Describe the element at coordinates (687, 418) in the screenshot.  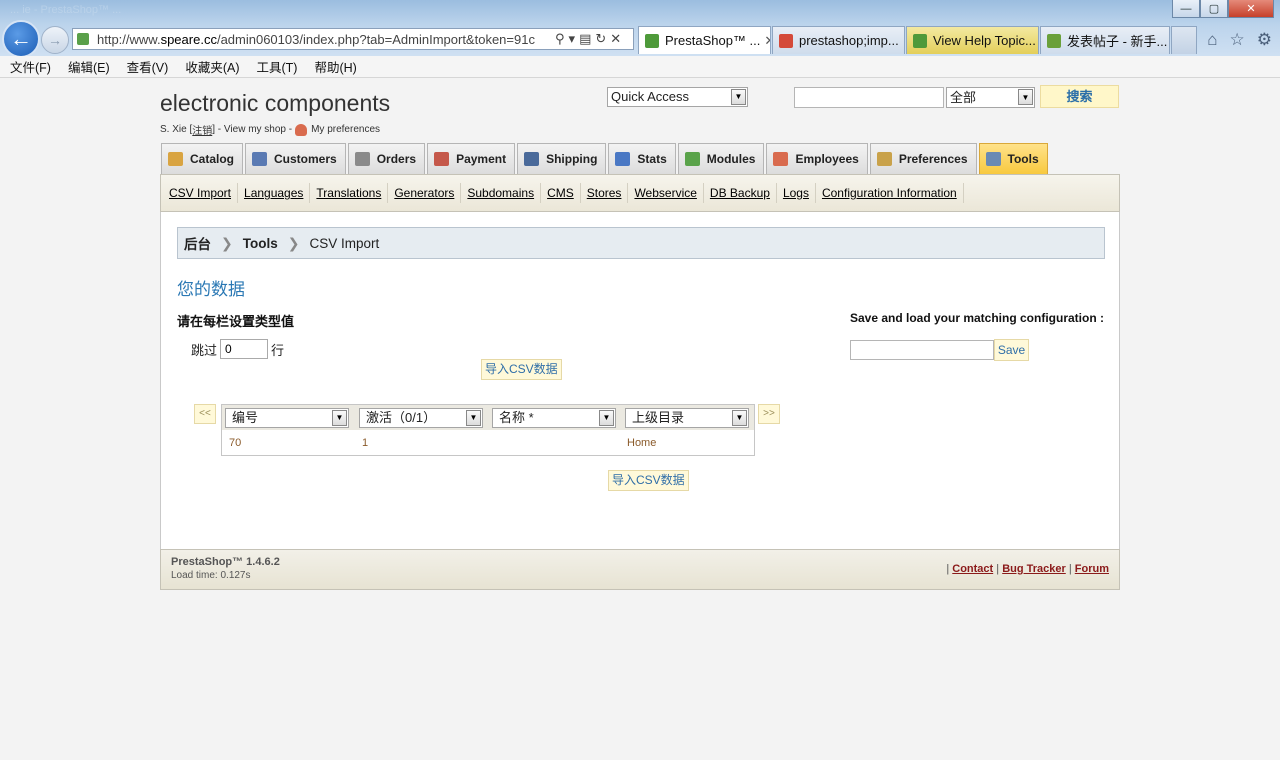
I see `column-type-select-4: 上级目录 ▼` at that location.